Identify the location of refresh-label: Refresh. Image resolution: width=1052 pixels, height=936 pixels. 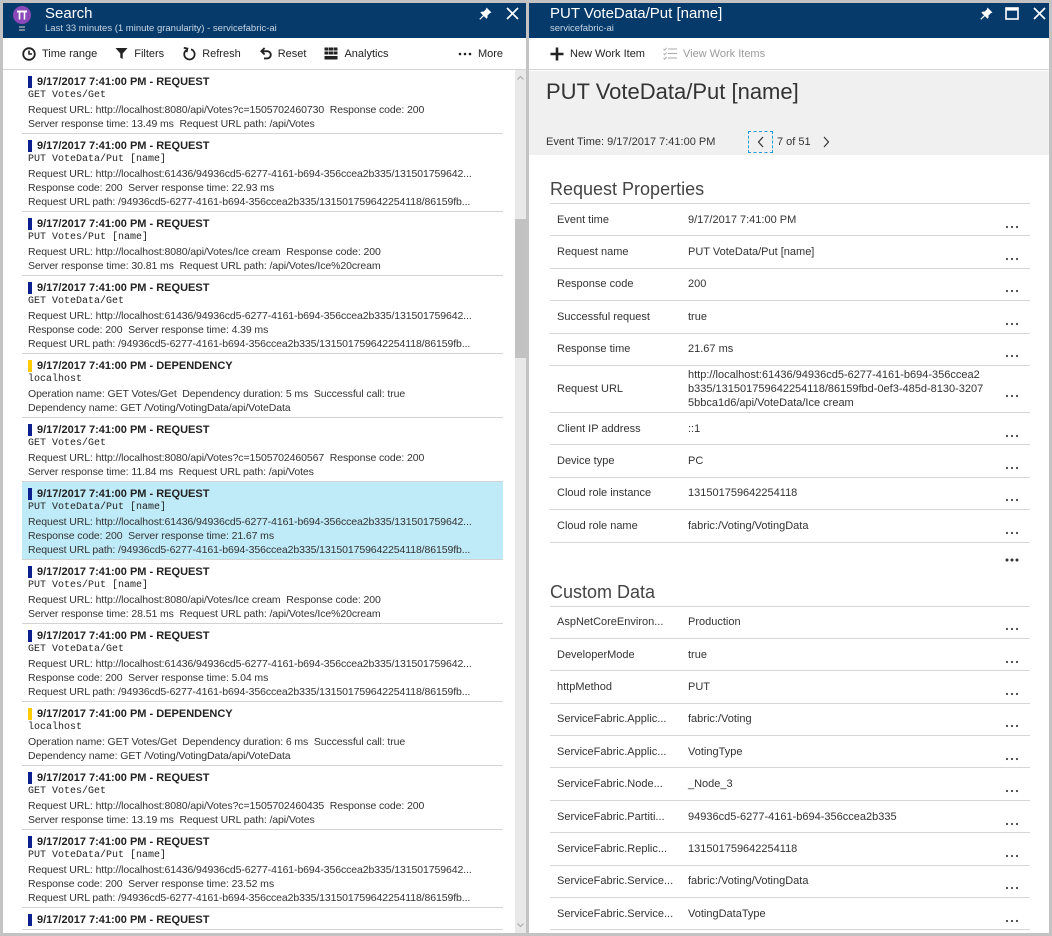
(221, 53).